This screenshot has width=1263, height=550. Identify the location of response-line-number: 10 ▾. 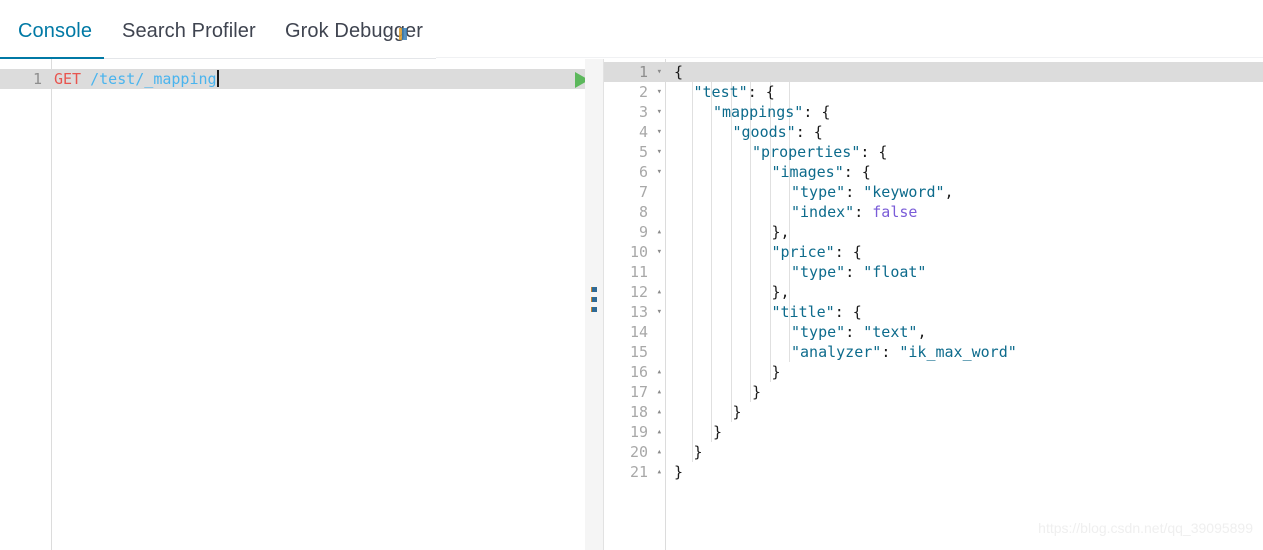
(635, 252).